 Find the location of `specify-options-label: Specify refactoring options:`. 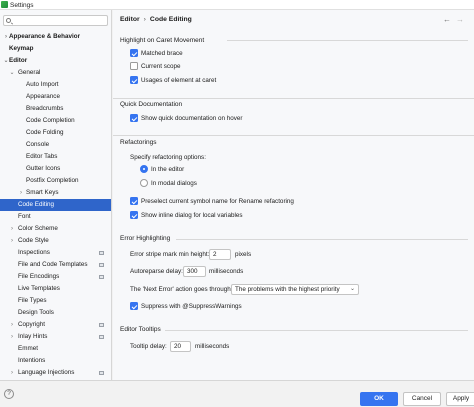

specify-options-label: Specify refactoring options: is located at coordinates (168, 157).